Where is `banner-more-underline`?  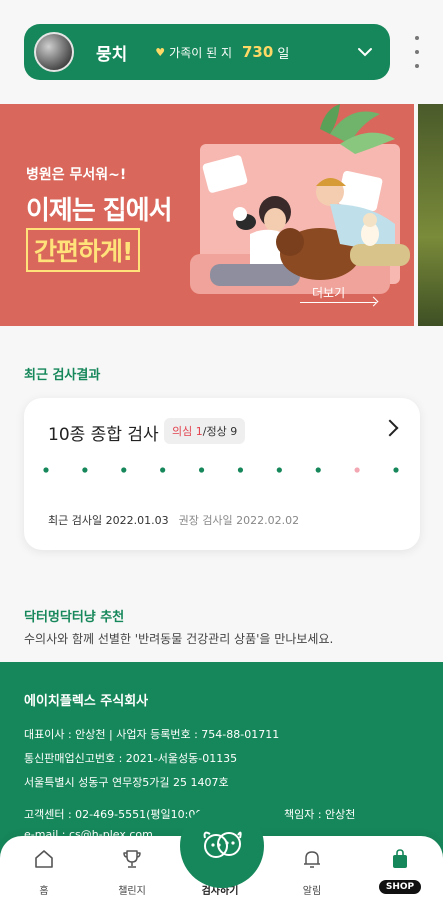
banner-more-underline is located at coordinates (338, 302).